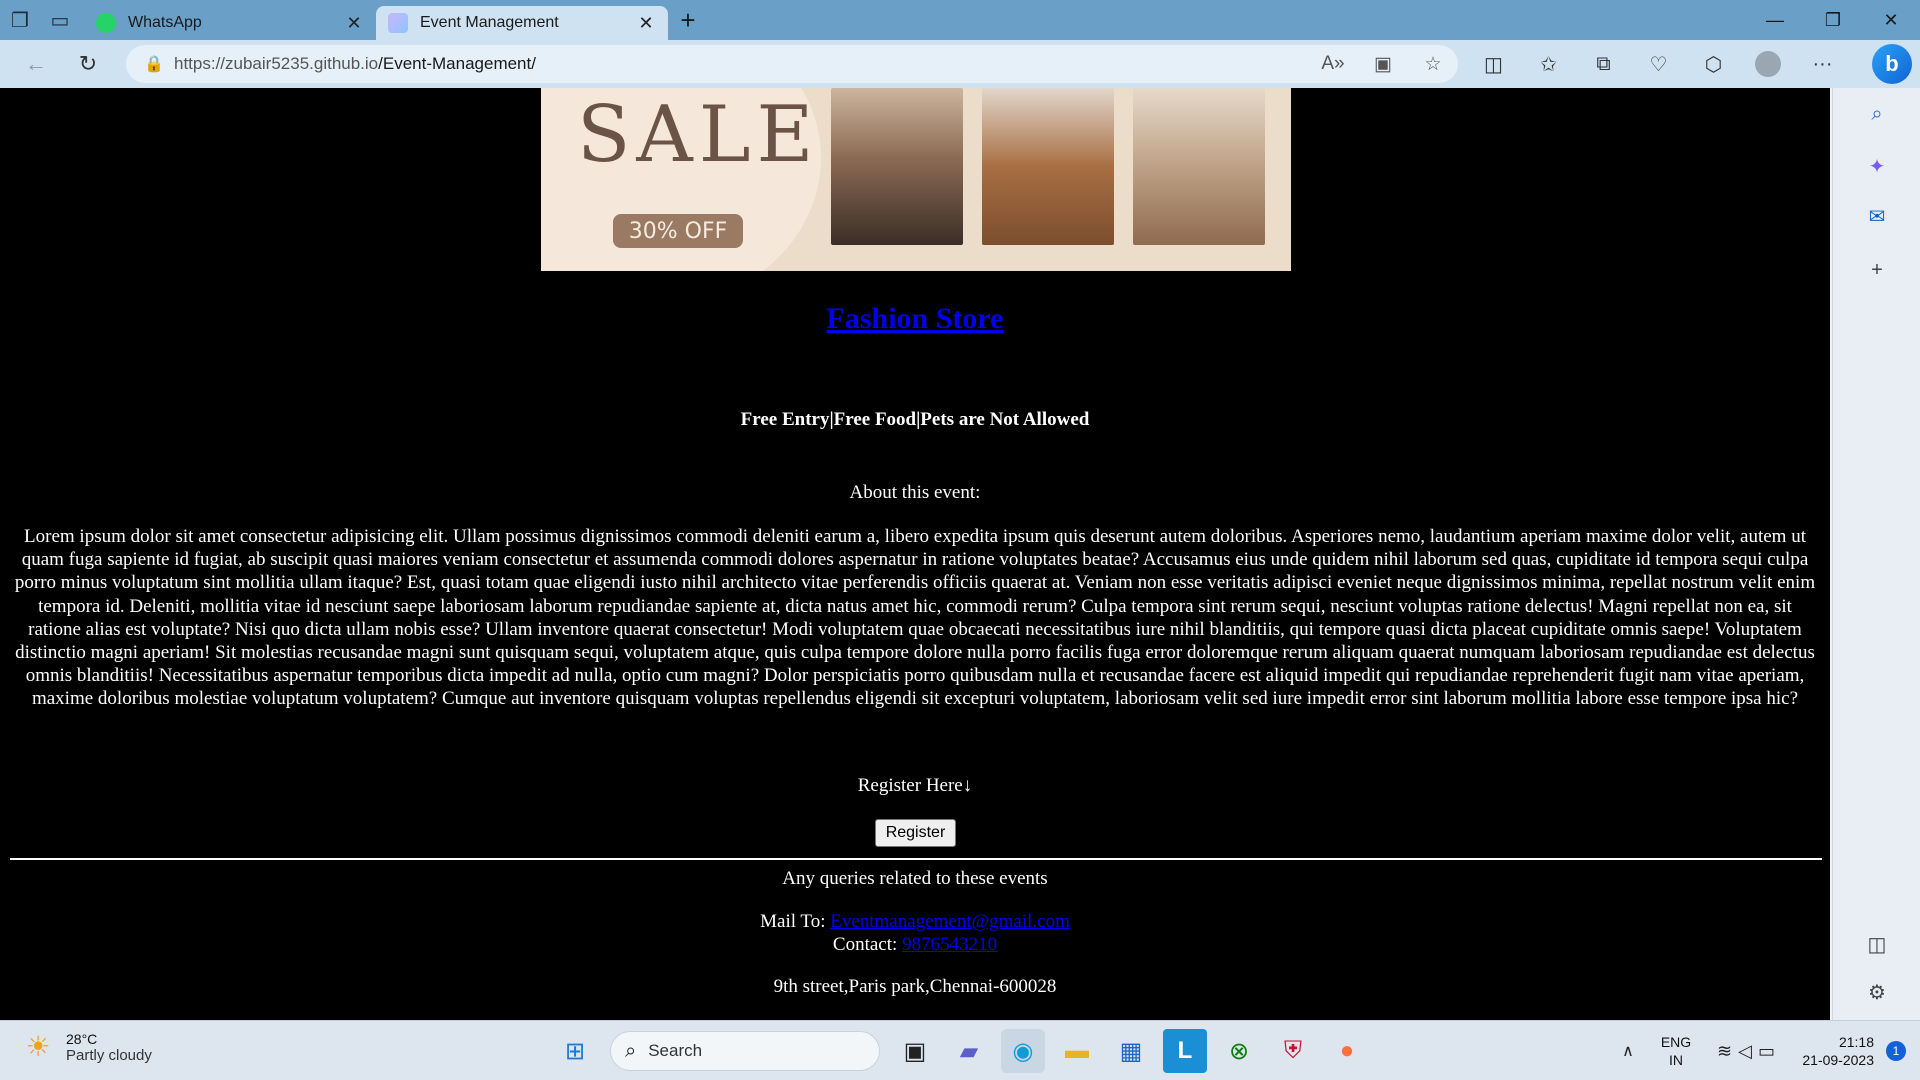 This screenshot has height=1080, width=1920. What do you see at coordinates (36, 64) in the screenshot?
I see `back-button: ←` at bounding box center [36, 64].